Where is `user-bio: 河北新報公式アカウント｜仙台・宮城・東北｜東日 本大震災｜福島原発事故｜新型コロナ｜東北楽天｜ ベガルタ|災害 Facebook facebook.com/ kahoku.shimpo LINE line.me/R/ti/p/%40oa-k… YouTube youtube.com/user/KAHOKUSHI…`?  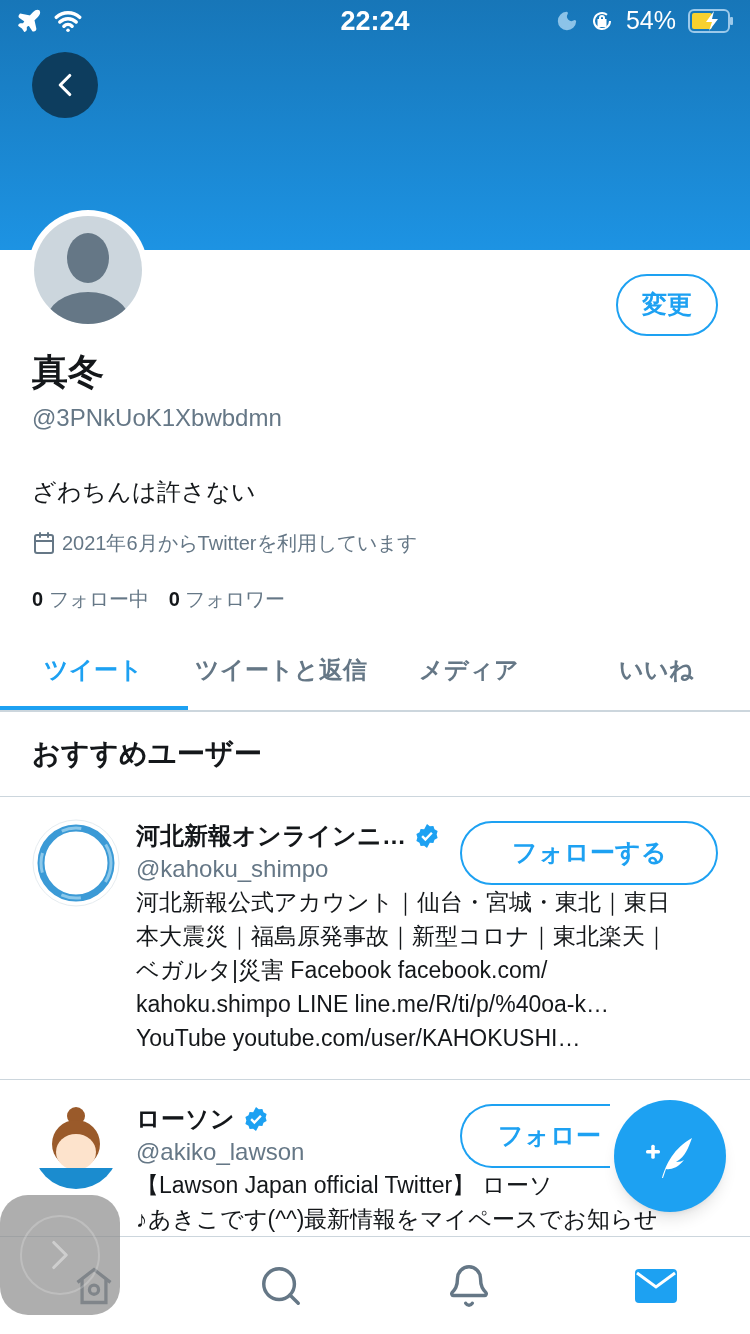
user-bio: 河北新報公式アカウント｜仙台・宮城・東北｜東日 本大震災｜福島原発事故｜新型コロナ｜東北楽天｜ ベガルタ|災害 Facebook facebook.com/ kahoku.shimpo LINE line.me/R/ti/p/%40oa-k… YouTube youtube.com/user/KAHOKUSHI… is located at coordinates (403, 970).